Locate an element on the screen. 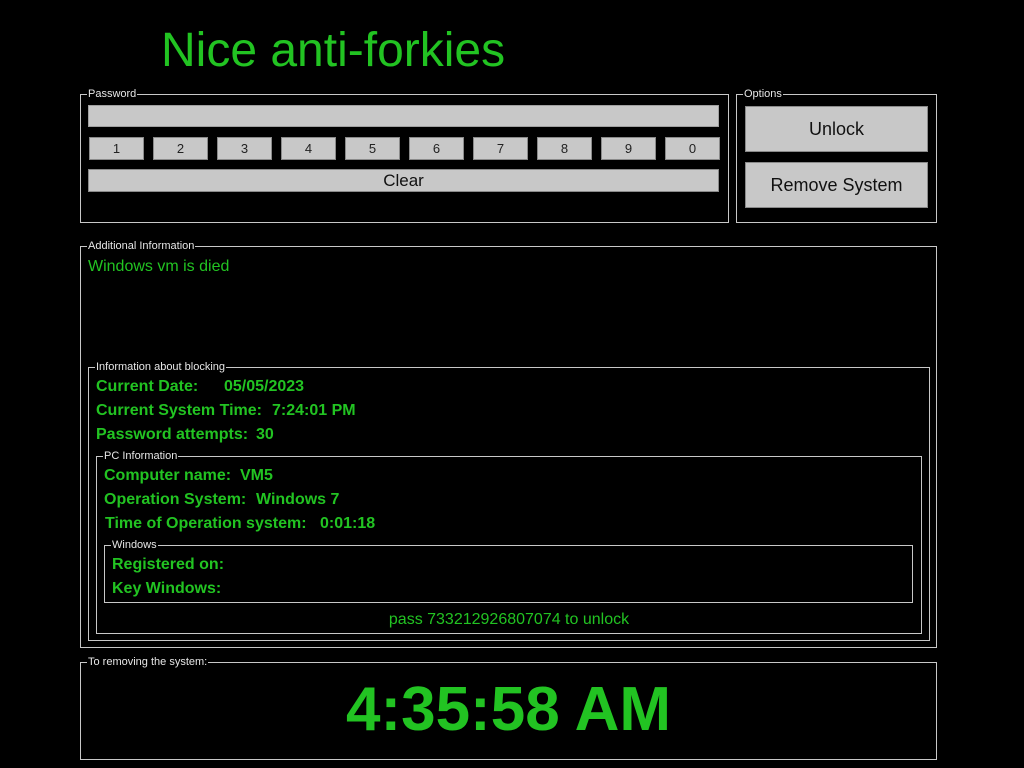 The image size is (1024, 768). os-time-row: Time of Operation system: 0:01:18 is located at coordinates (240, 524).